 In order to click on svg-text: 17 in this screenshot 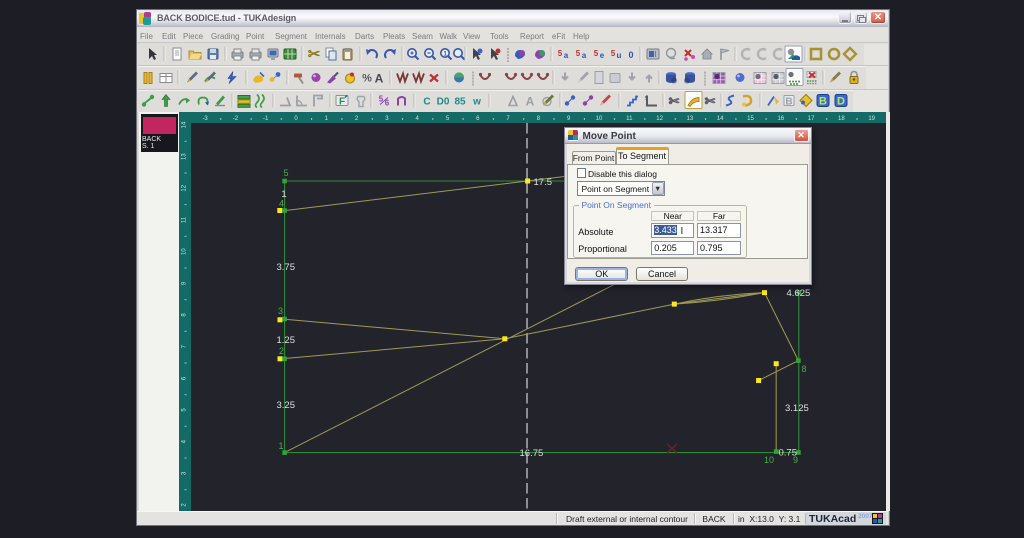, I will do `click(811, 119)`.